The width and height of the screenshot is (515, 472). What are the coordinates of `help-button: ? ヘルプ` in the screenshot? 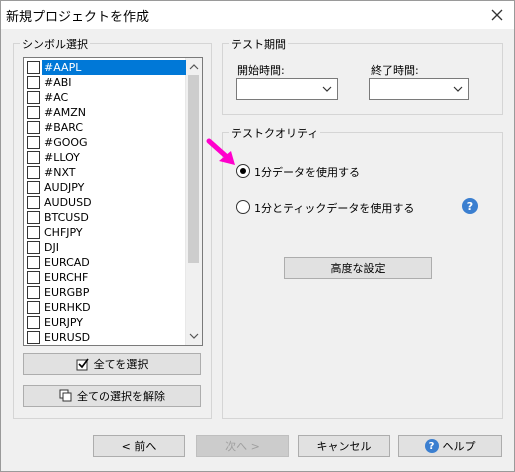 It's located at (450, 446).